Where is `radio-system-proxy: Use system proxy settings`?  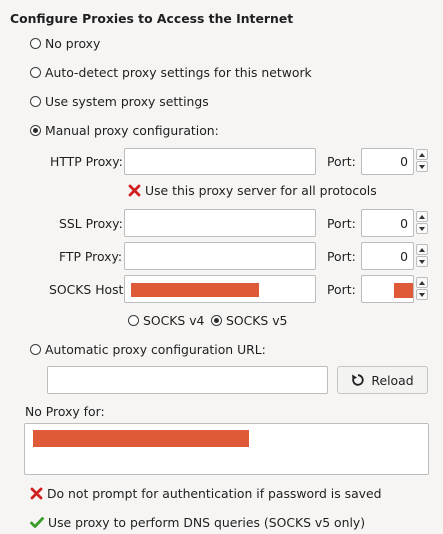
radio-system-proxy: Use system proxy settings is located at coordinates (119, 101).